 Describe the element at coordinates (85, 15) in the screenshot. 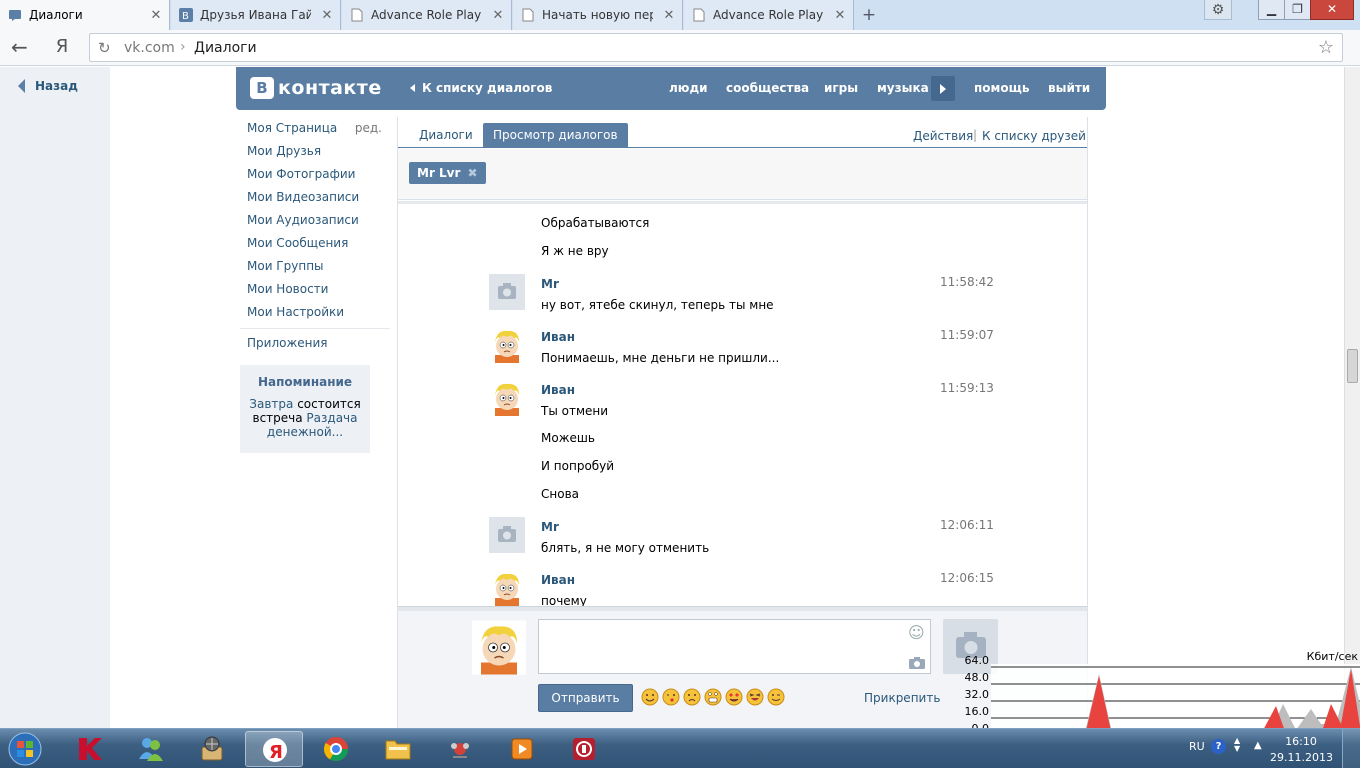

I see `tab-dialogs: Диалоги ✕` at that location.